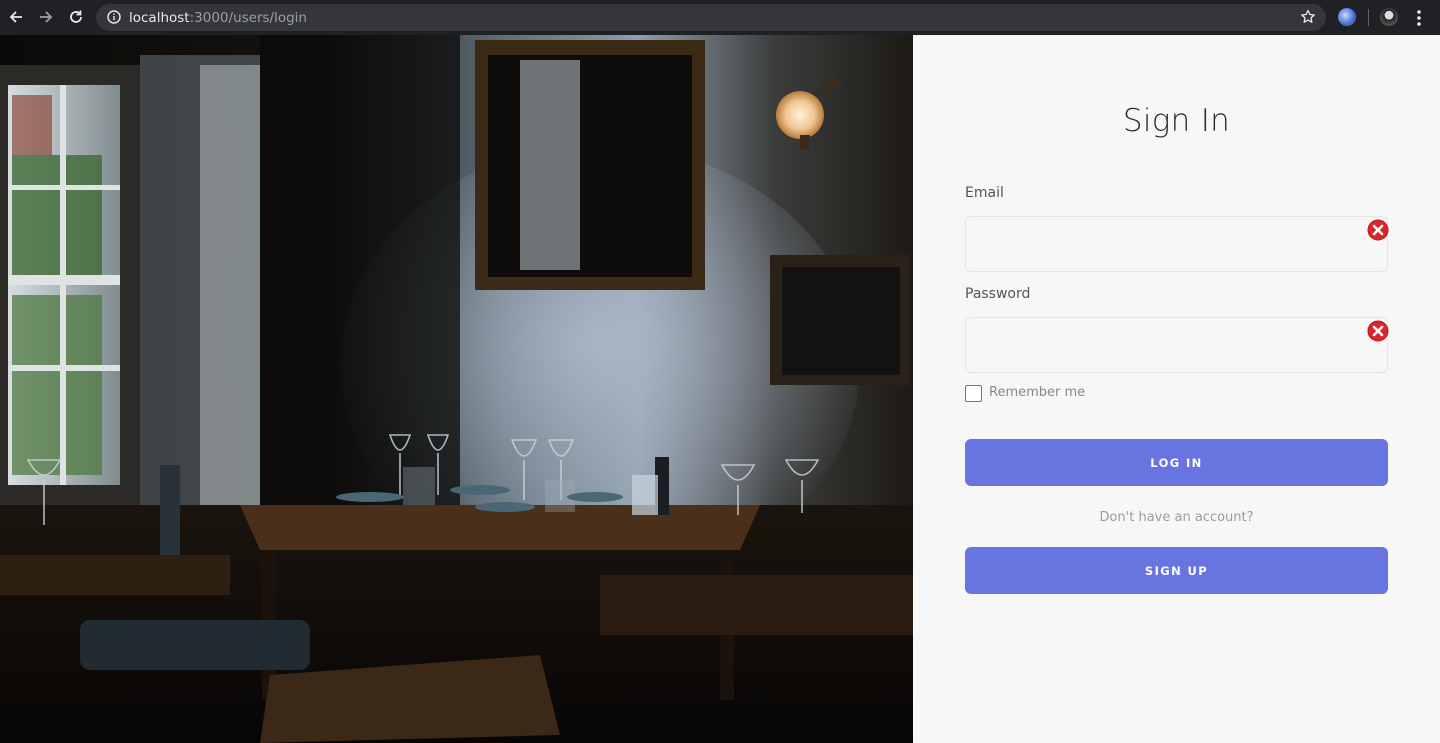 The height and width of the screenshot is (743, 1440). What do you see at coordinates (76, 17) in the screenshot?
I see `reload-icon` at bounding box center [76, 17].